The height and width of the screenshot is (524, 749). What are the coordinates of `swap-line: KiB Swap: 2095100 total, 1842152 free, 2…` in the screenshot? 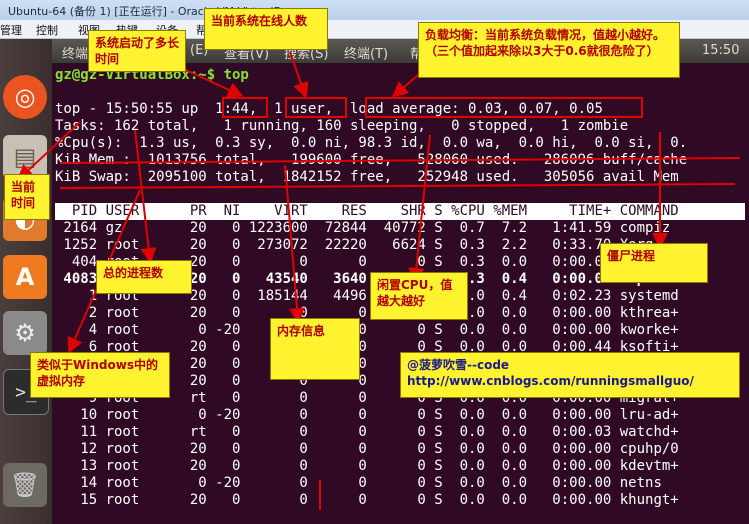 It's located at (367, 177).